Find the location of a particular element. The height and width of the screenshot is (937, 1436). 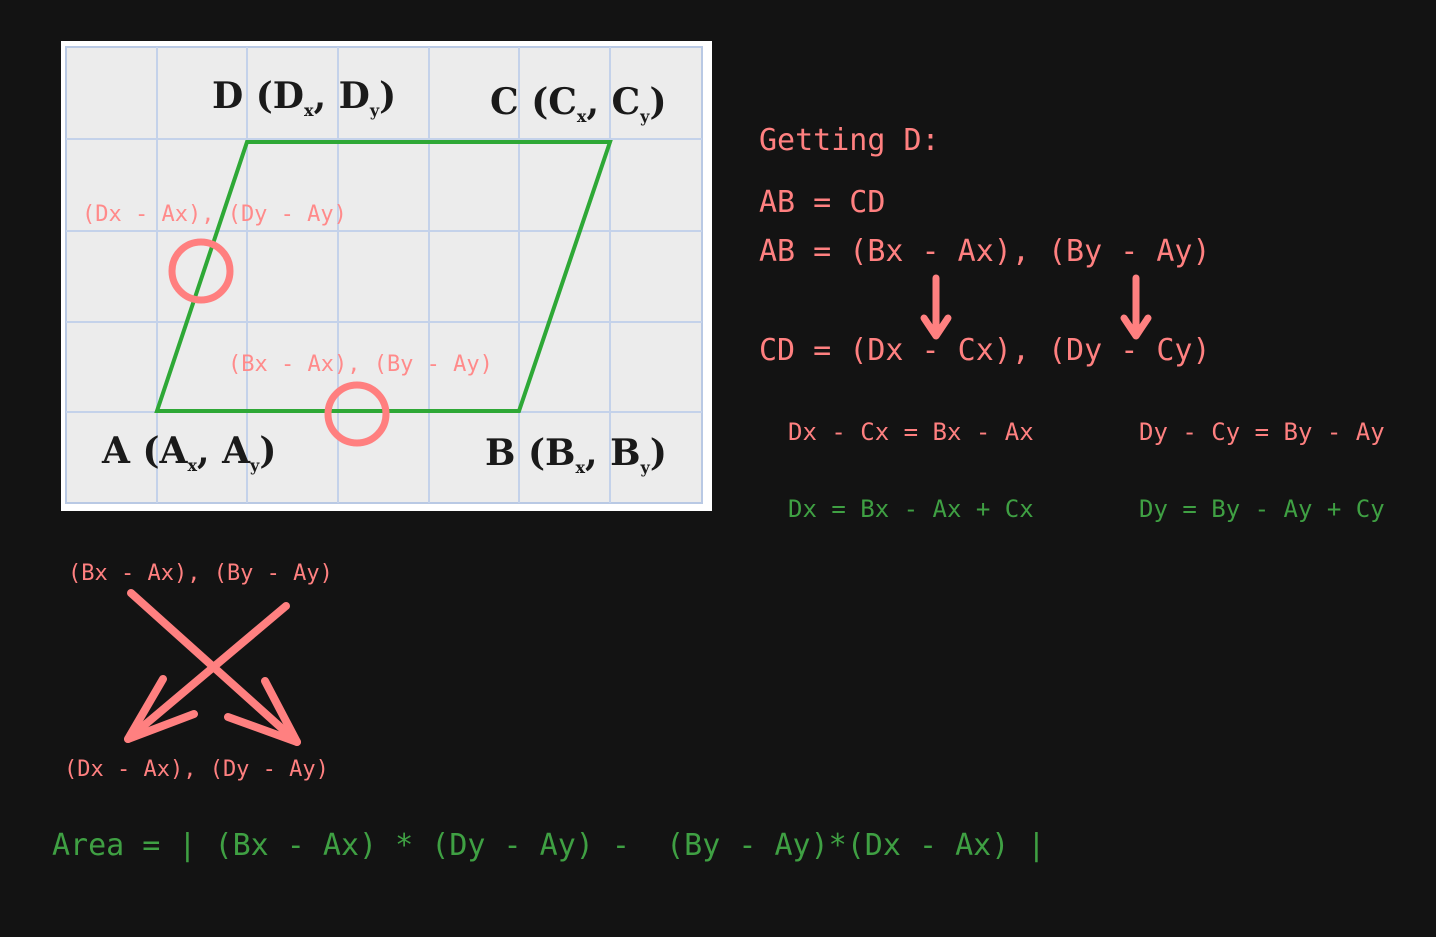

cross-top-label: (Bx - Ax), (By - Ay) is located at coordinates (200, 573).